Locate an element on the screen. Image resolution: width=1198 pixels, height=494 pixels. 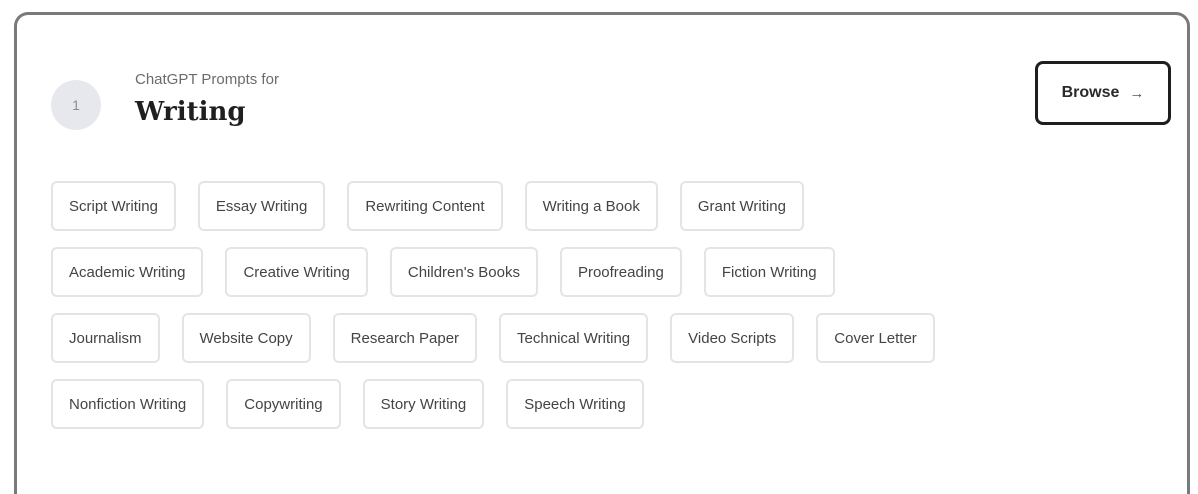
chip-video-scripts: Video Scripts is located at coordinates (732, 338).